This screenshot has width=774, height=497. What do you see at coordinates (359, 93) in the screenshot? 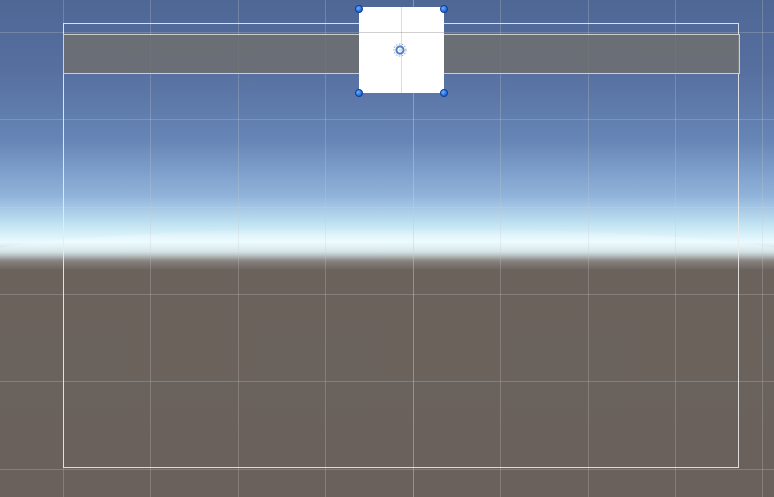
I see `resize-handle-bottom-left` at bounding box center [359, 93].